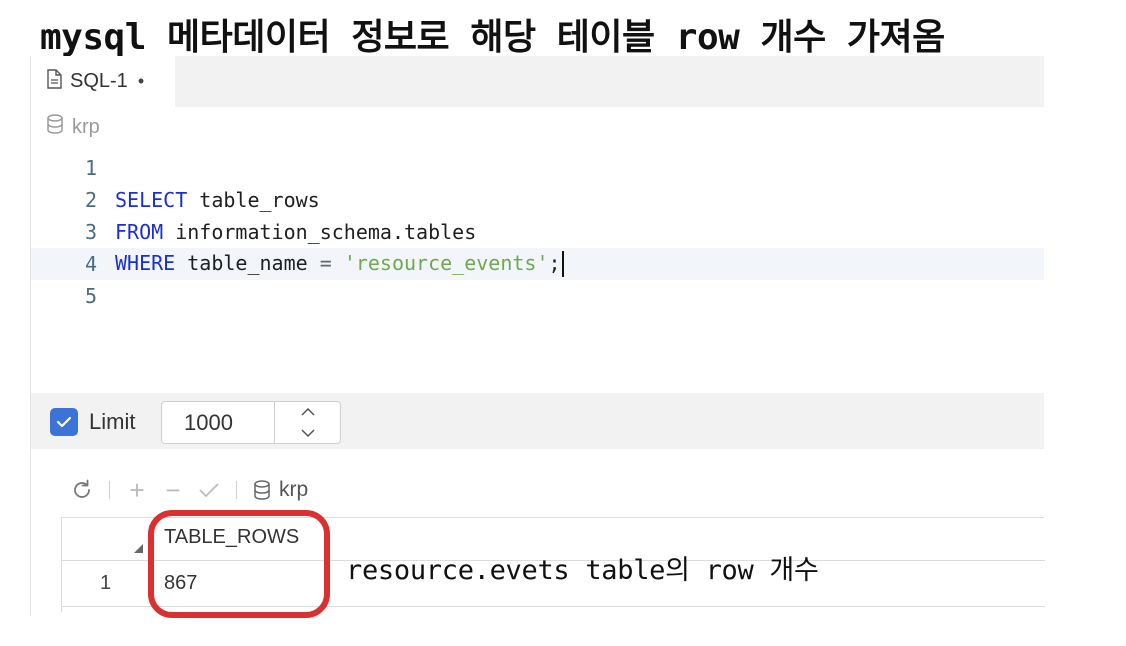 The width and height of the screenshot is (1126, 646). What do you see at coordinates (99, 81) in the screenshot?
I see `tab-label: SQL-1` at bounding box center [99, 81].